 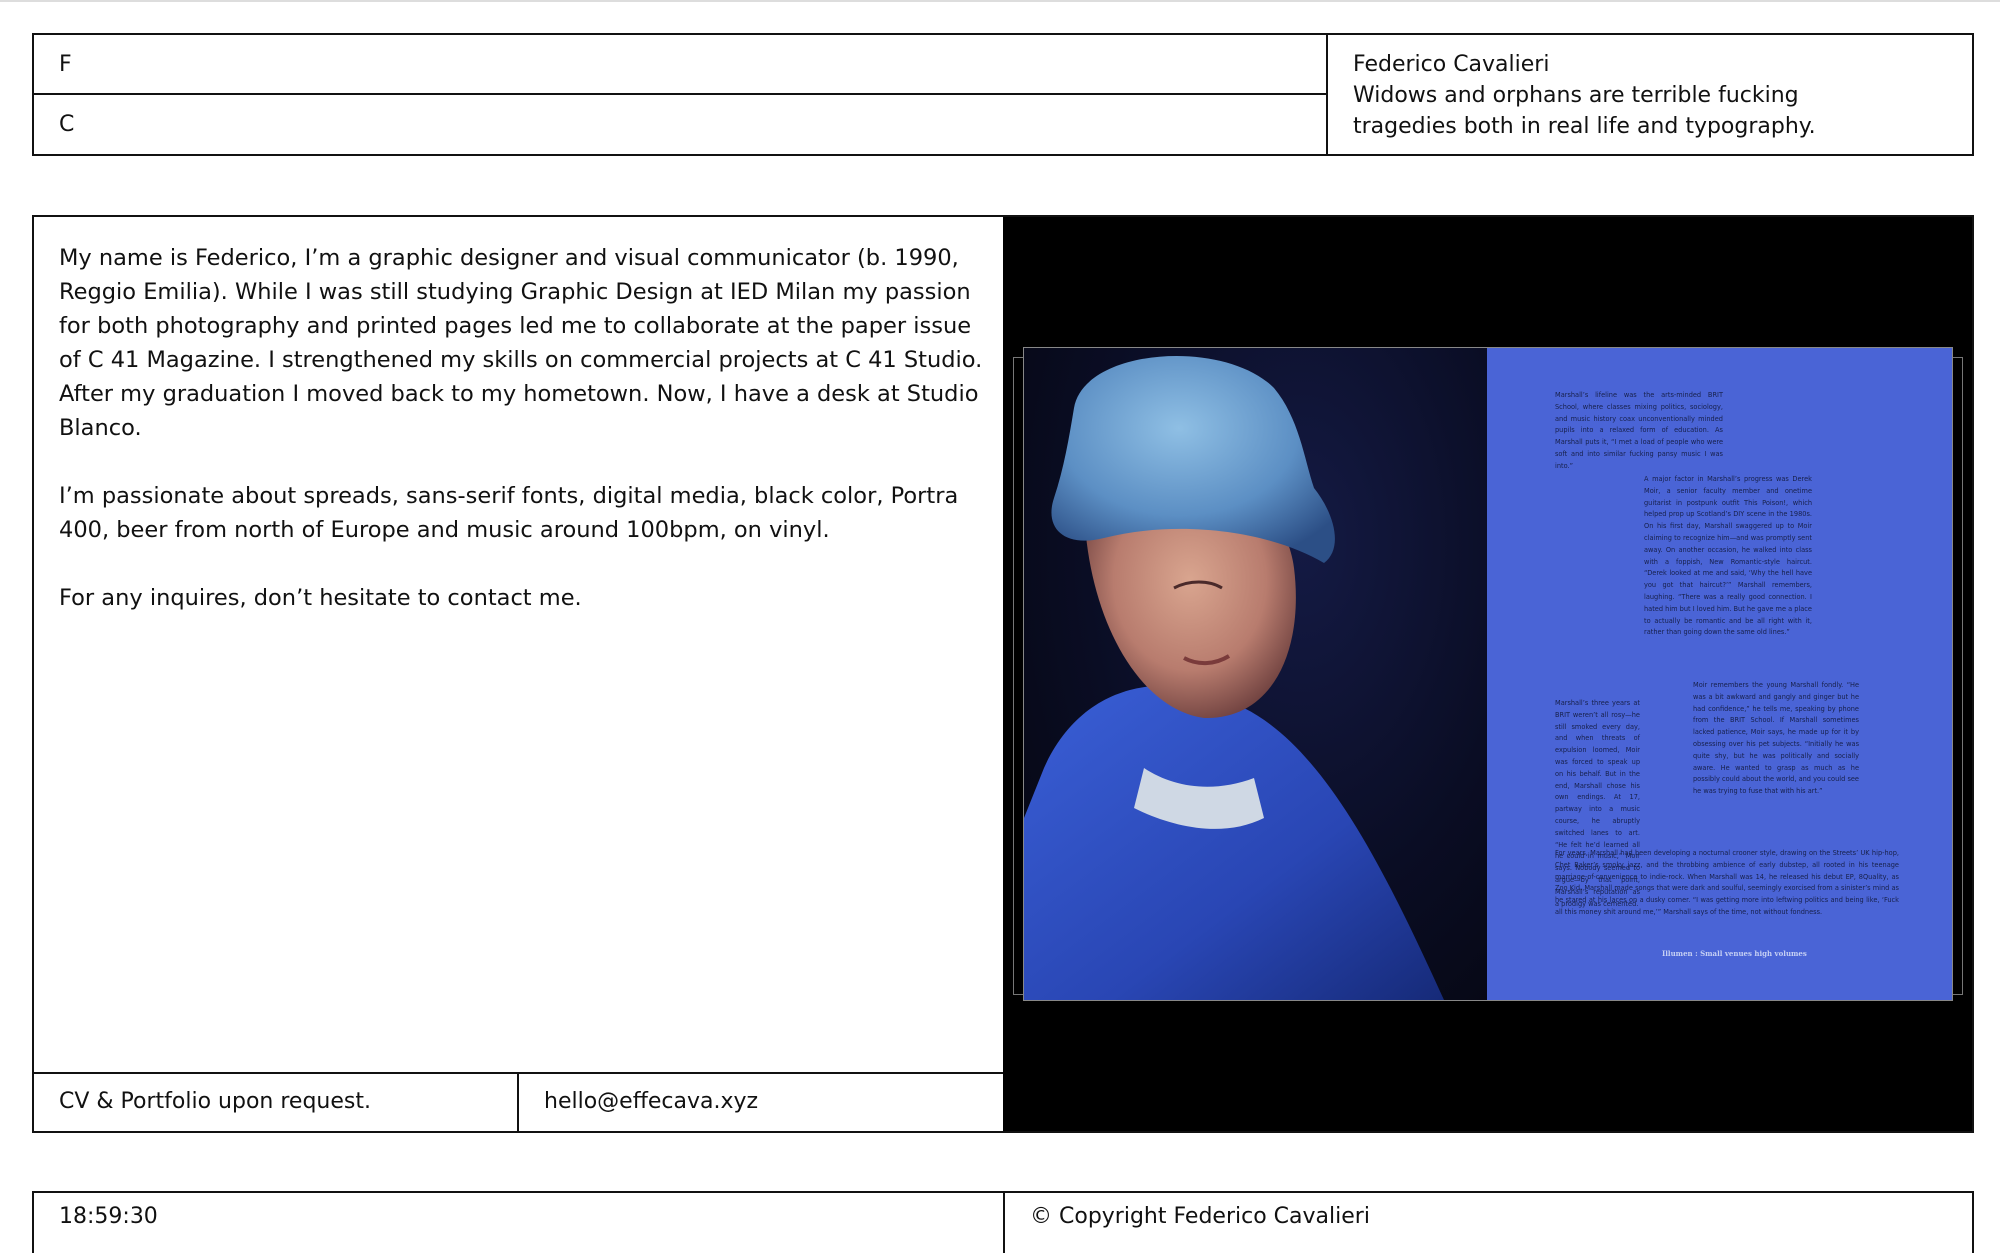 I want to click on cv-portfolio-note: CV & Portfolio upon request., so click(x=276, y=1101).